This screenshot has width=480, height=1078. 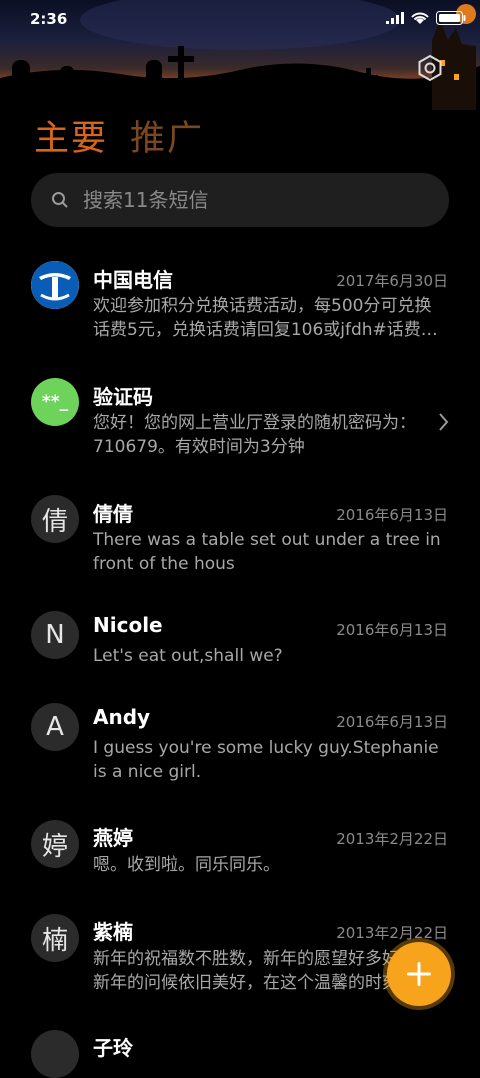 I want to click on chevron-right-icon, so click(x=444, y=422).